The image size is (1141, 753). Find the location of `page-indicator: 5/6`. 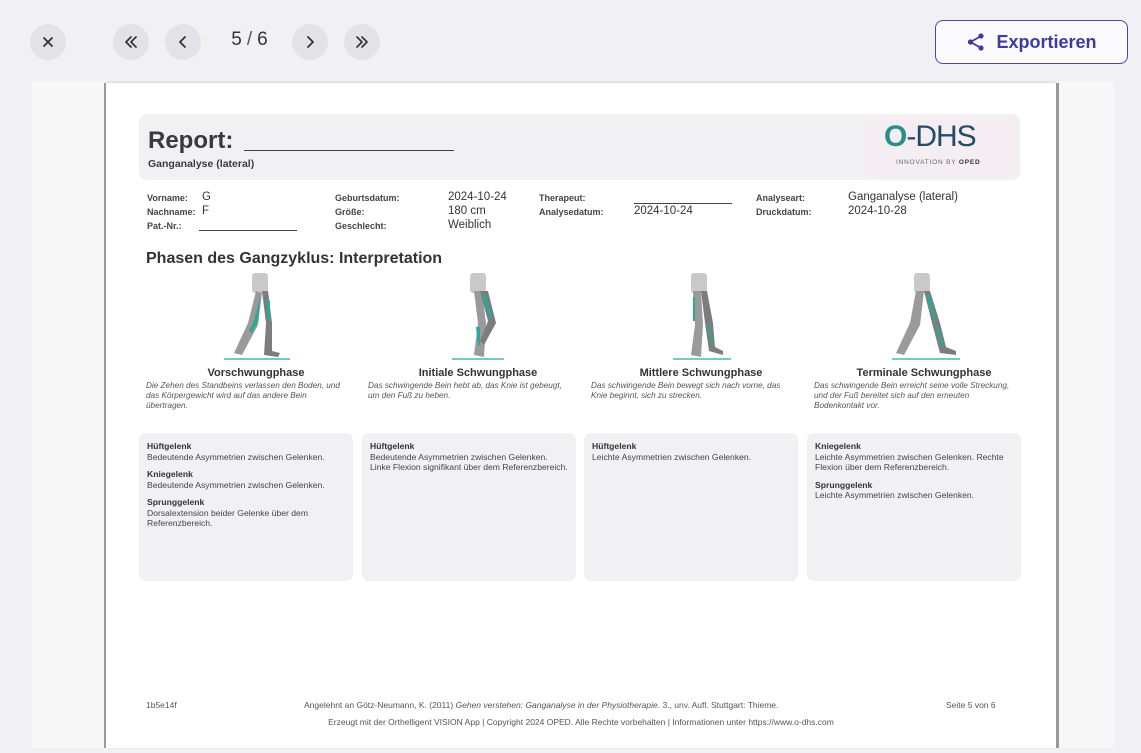

page-indicator: 5/6 is located at coordinates (250, 40).